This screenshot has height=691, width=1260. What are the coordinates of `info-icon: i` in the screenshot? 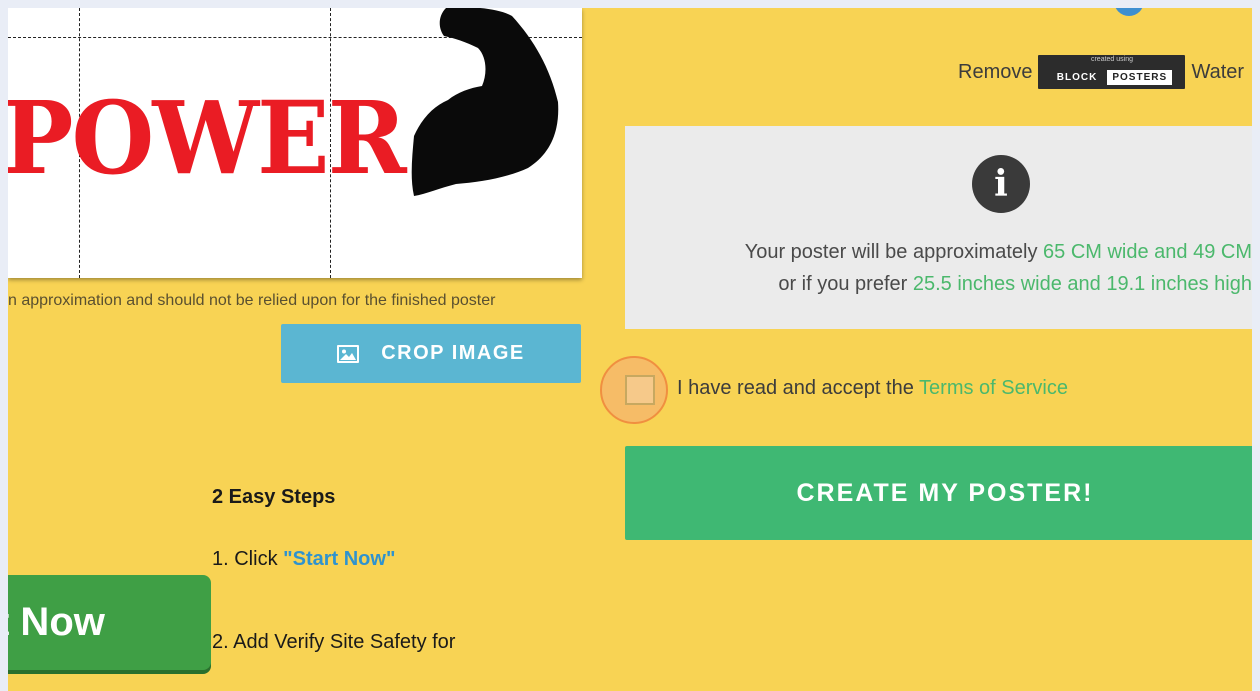 It's located at (1001, 184).